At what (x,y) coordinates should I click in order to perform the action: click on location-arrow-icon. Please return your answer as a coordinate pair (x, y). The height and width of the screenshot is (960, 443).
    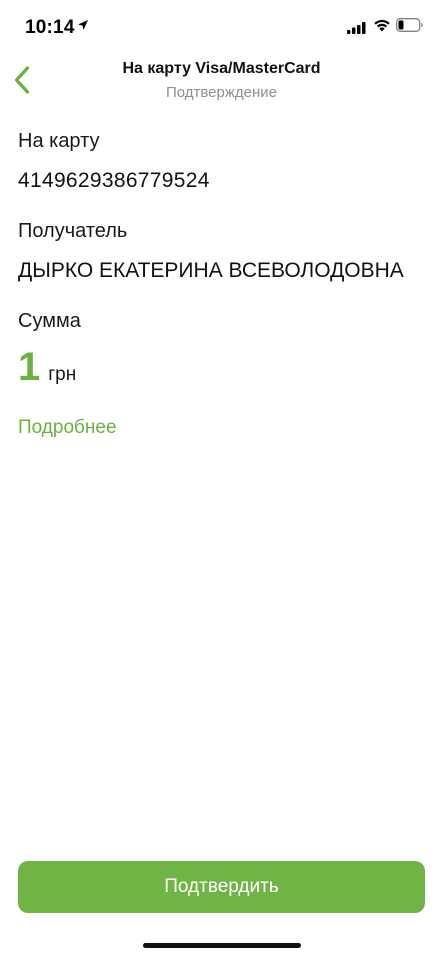
    Looking at the image, I should click on (83, 27).